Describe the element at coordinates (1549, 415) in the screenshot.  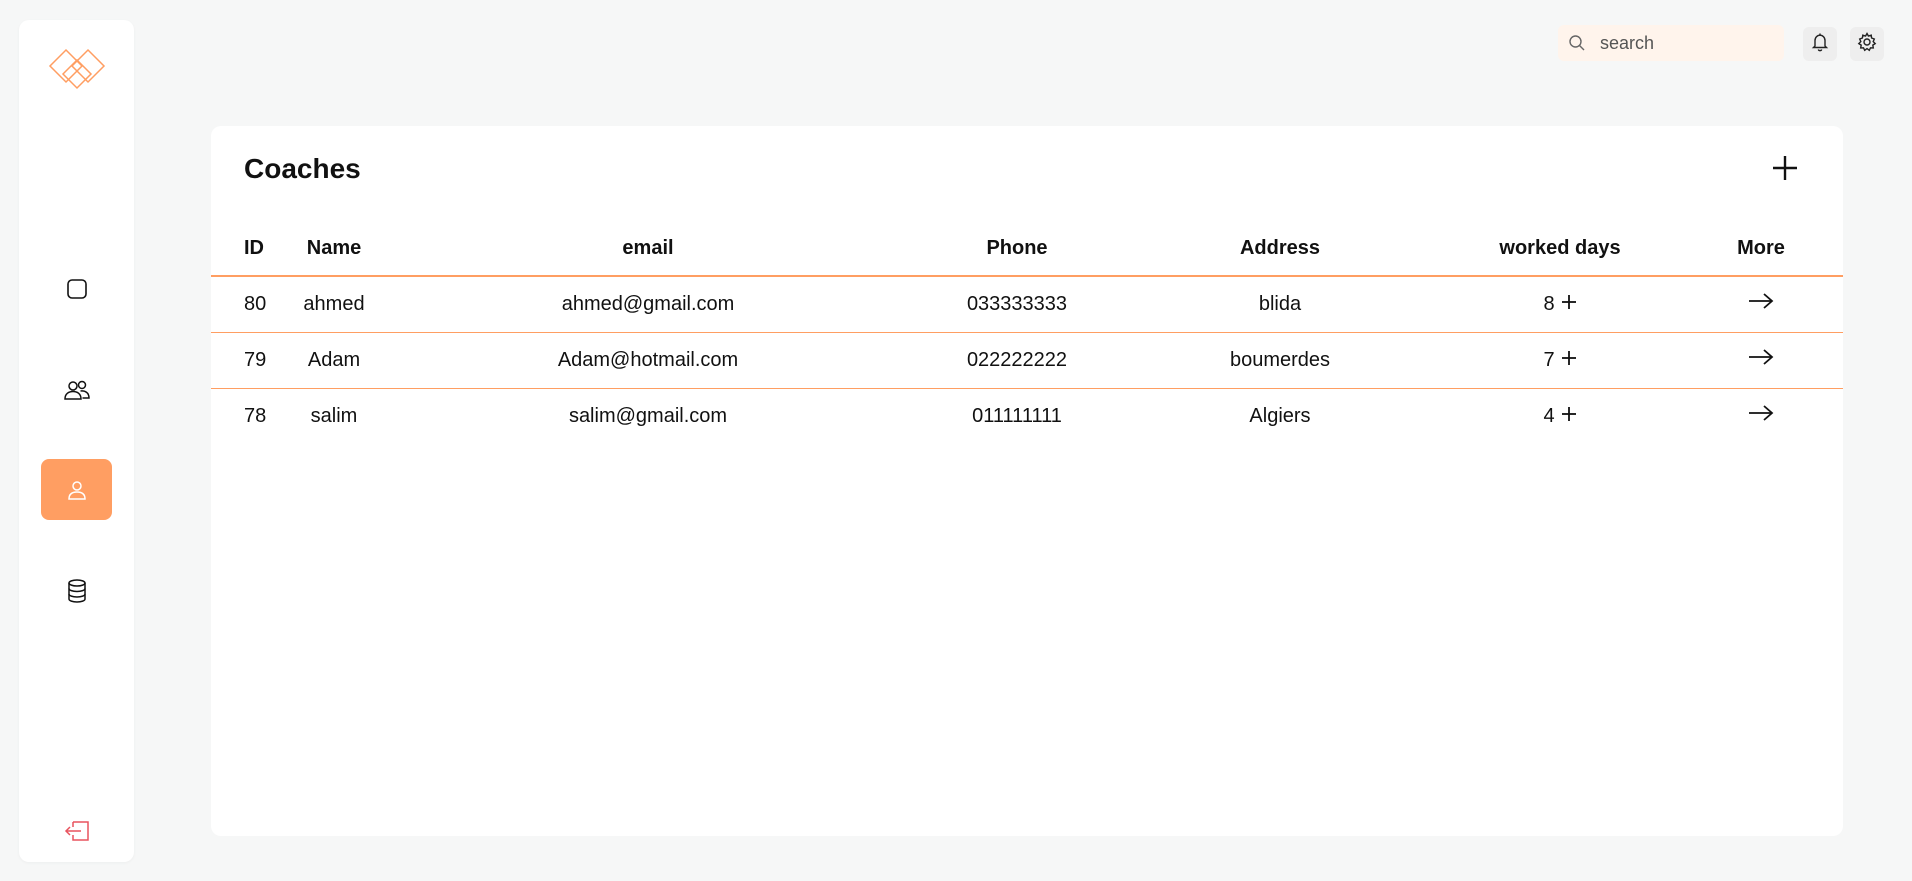
I see `worked-days-value: 4` at that location.